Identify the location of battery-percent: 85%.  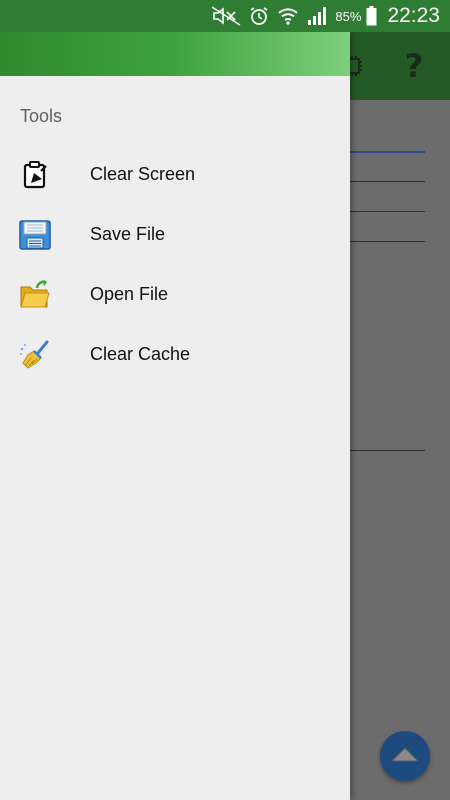
(348, 16).